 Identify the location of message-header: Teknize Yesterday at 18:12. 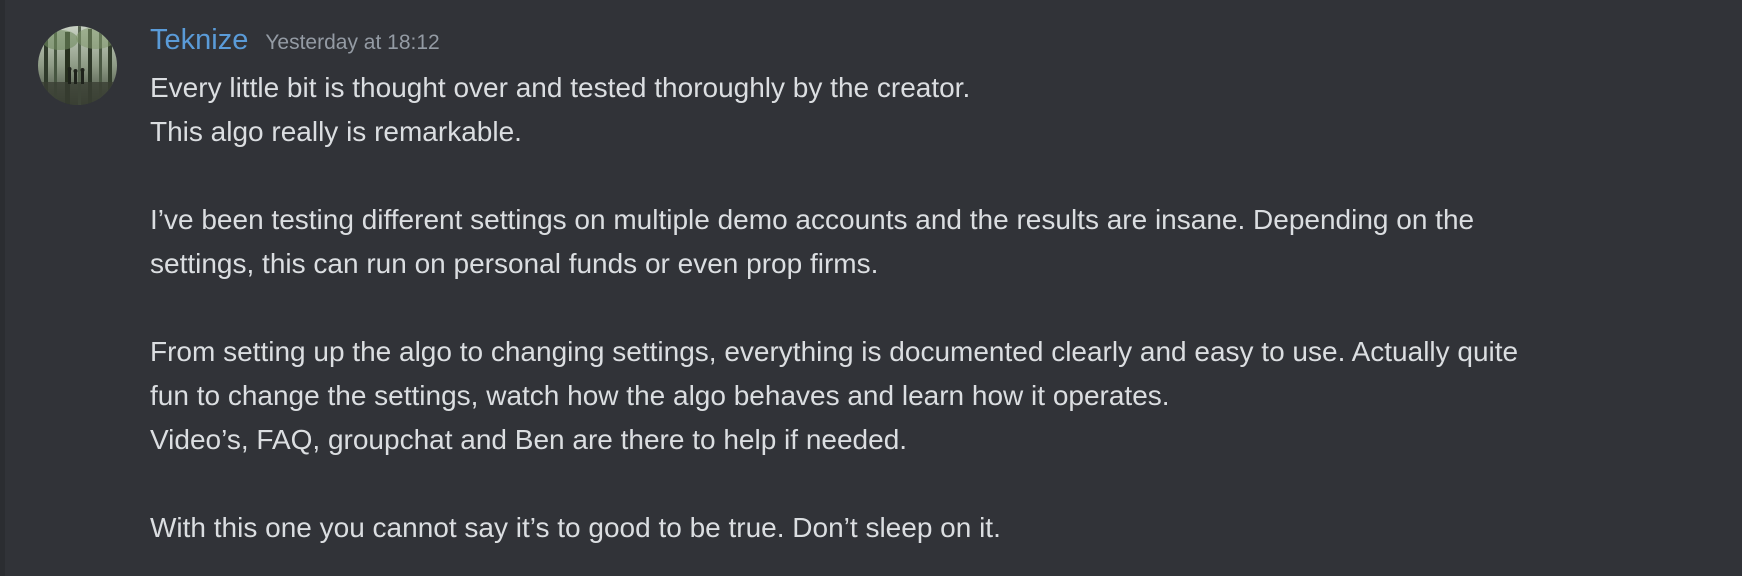
(295, 44).